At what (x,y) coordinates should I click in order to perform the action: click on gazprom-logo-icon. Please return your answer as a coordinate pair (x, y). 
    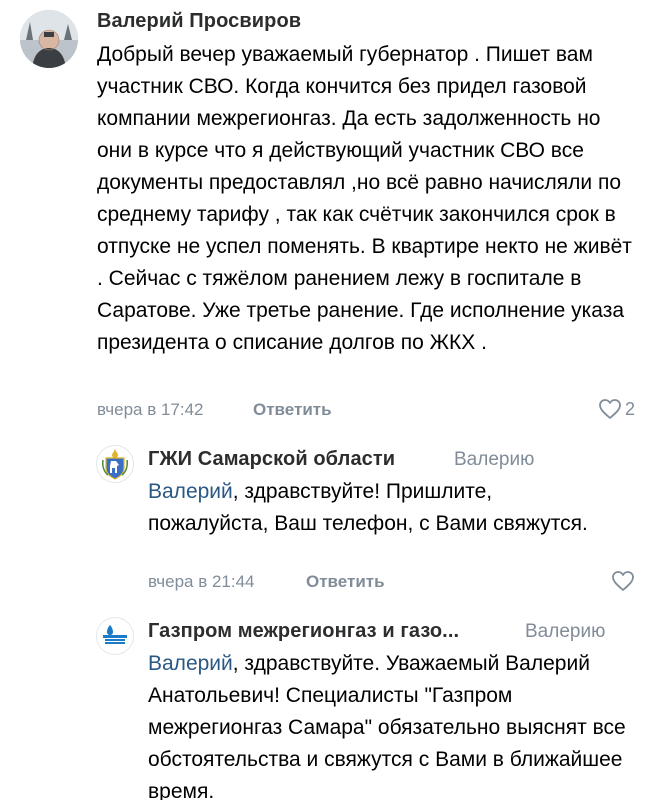
    Looking at the image, I should click on (115, 636).